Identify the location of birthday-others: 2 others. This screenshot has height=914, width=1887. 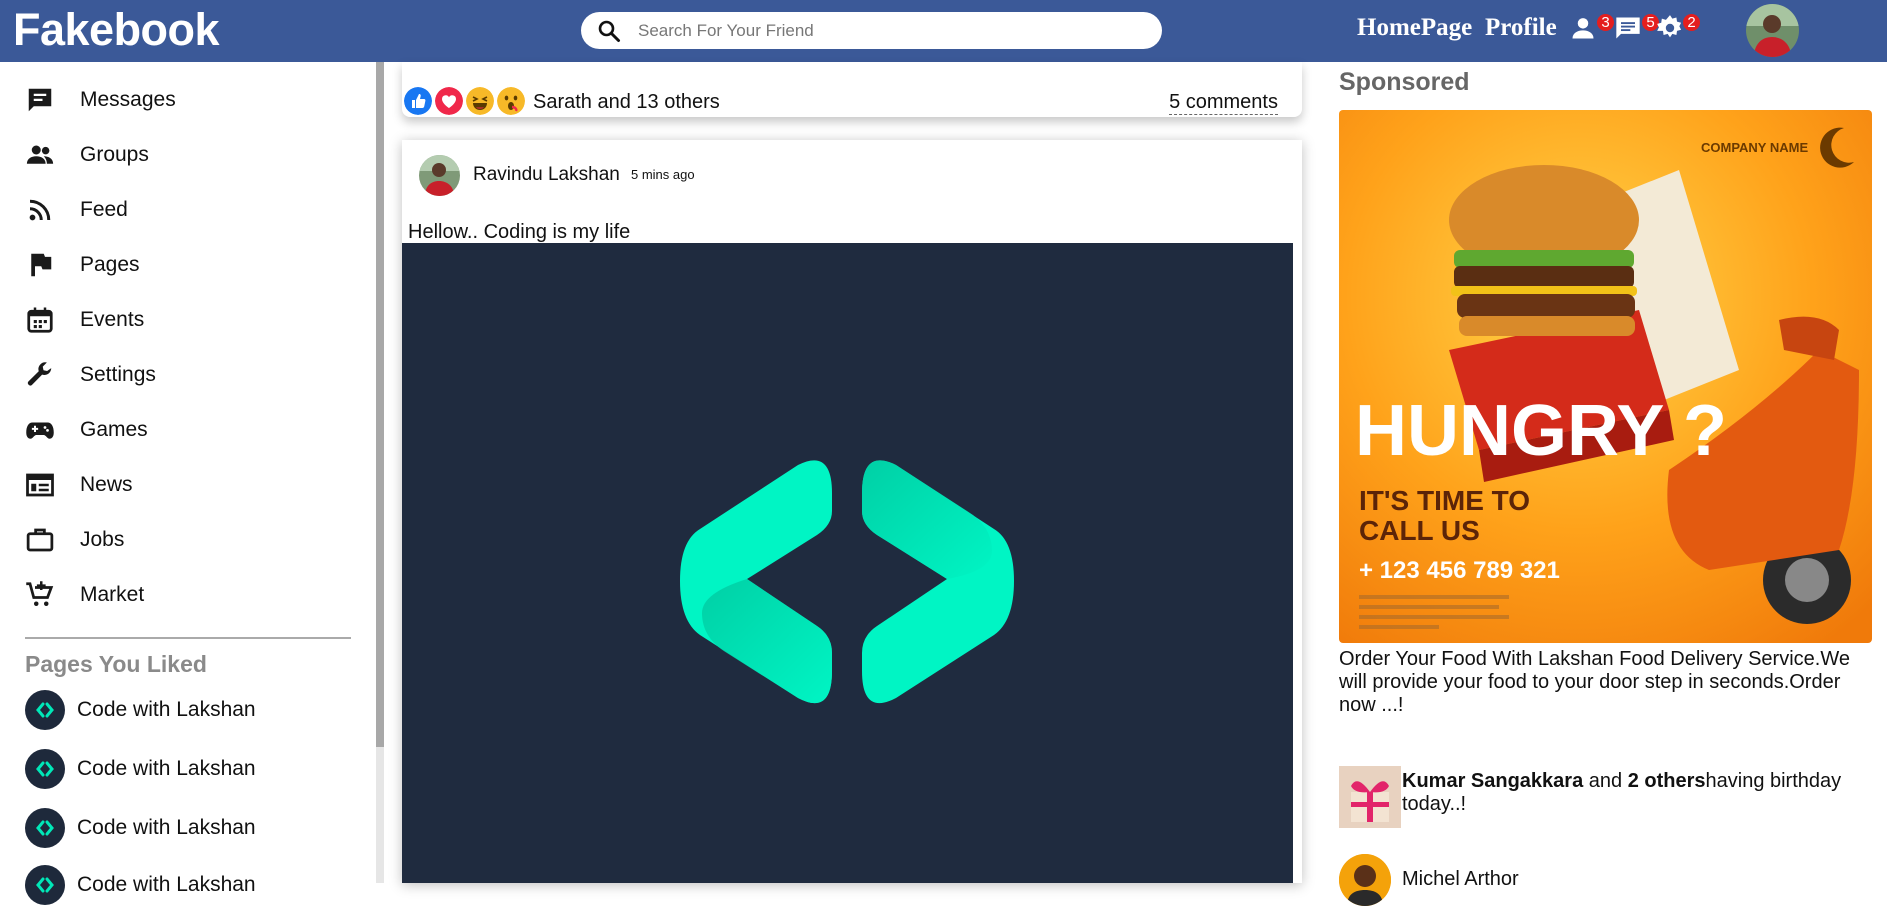
(1666, 781).